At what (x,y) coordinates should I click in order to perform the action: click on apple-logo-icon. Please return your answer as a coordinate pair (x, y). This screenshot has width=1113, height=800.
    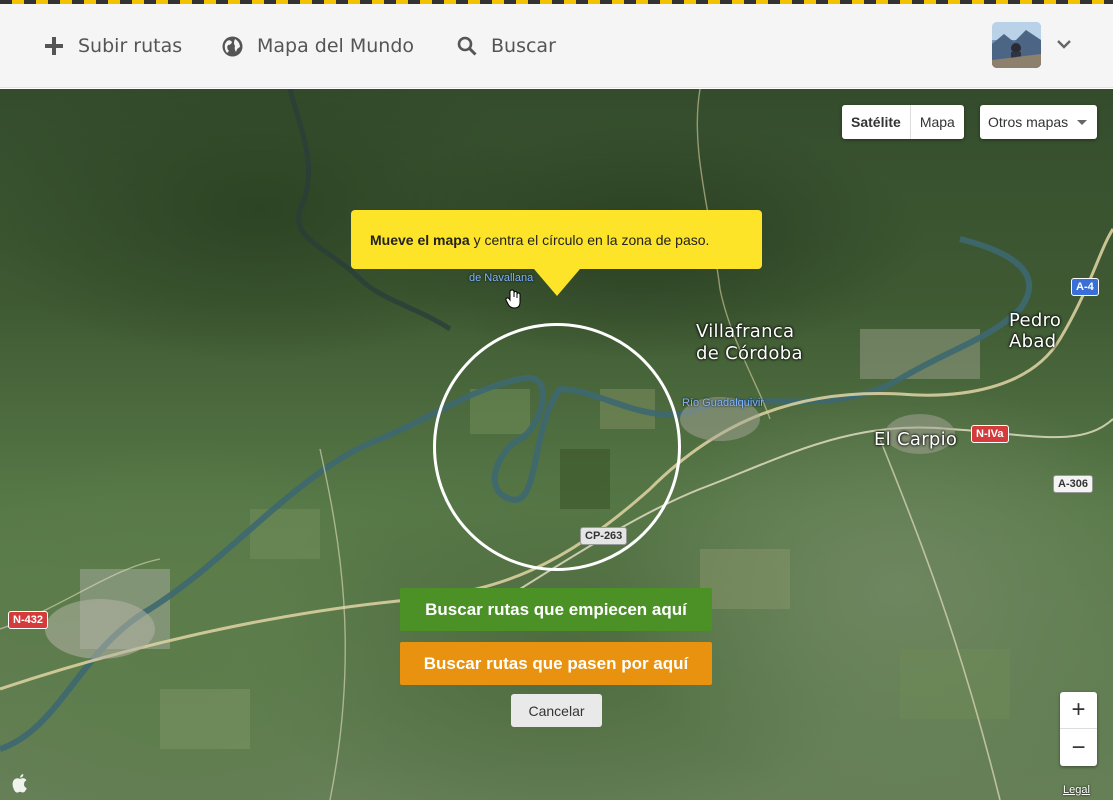
    Looking at the image, I should click on (19, 783).